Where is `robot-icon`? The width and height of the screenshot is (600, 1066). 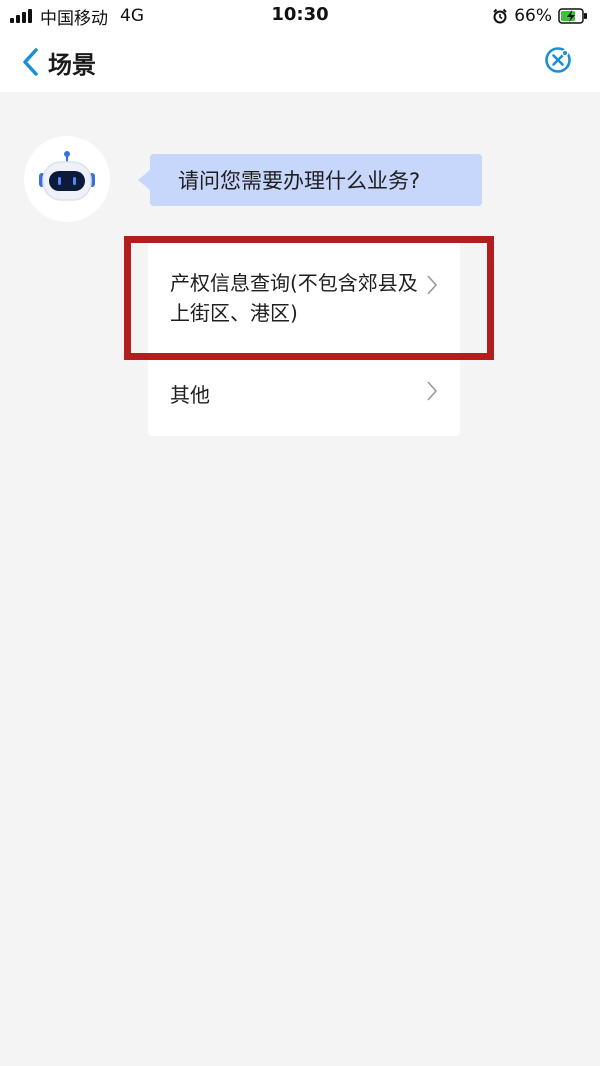
robot-icon is located at coordinates (67, 179).